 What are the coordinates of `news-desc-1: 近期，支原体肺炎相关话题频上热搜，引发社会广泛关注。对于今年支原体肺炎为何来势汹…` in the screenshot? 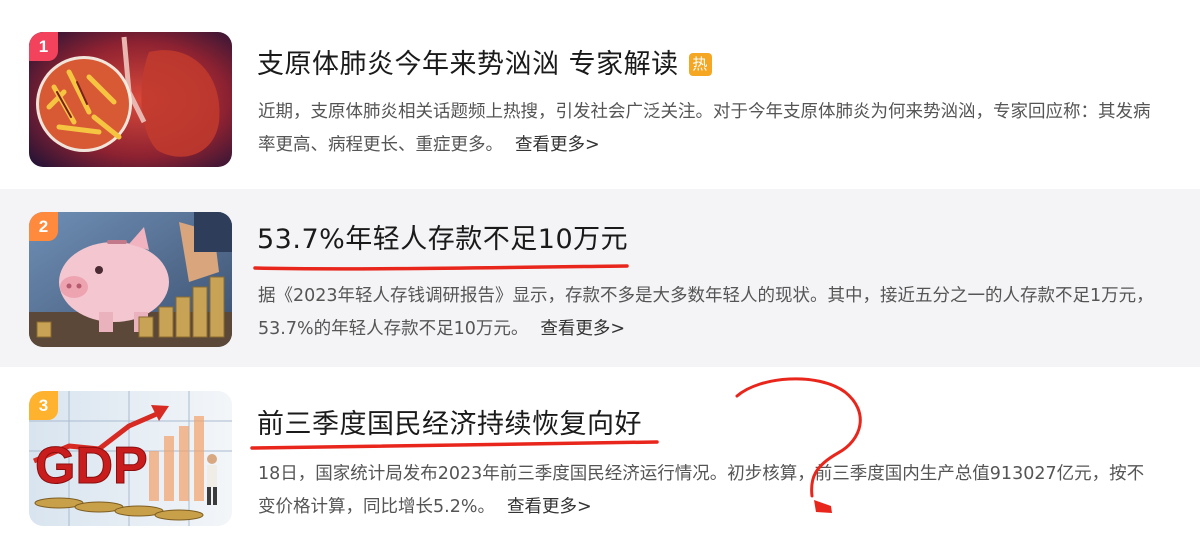 It's located at (708, 129).